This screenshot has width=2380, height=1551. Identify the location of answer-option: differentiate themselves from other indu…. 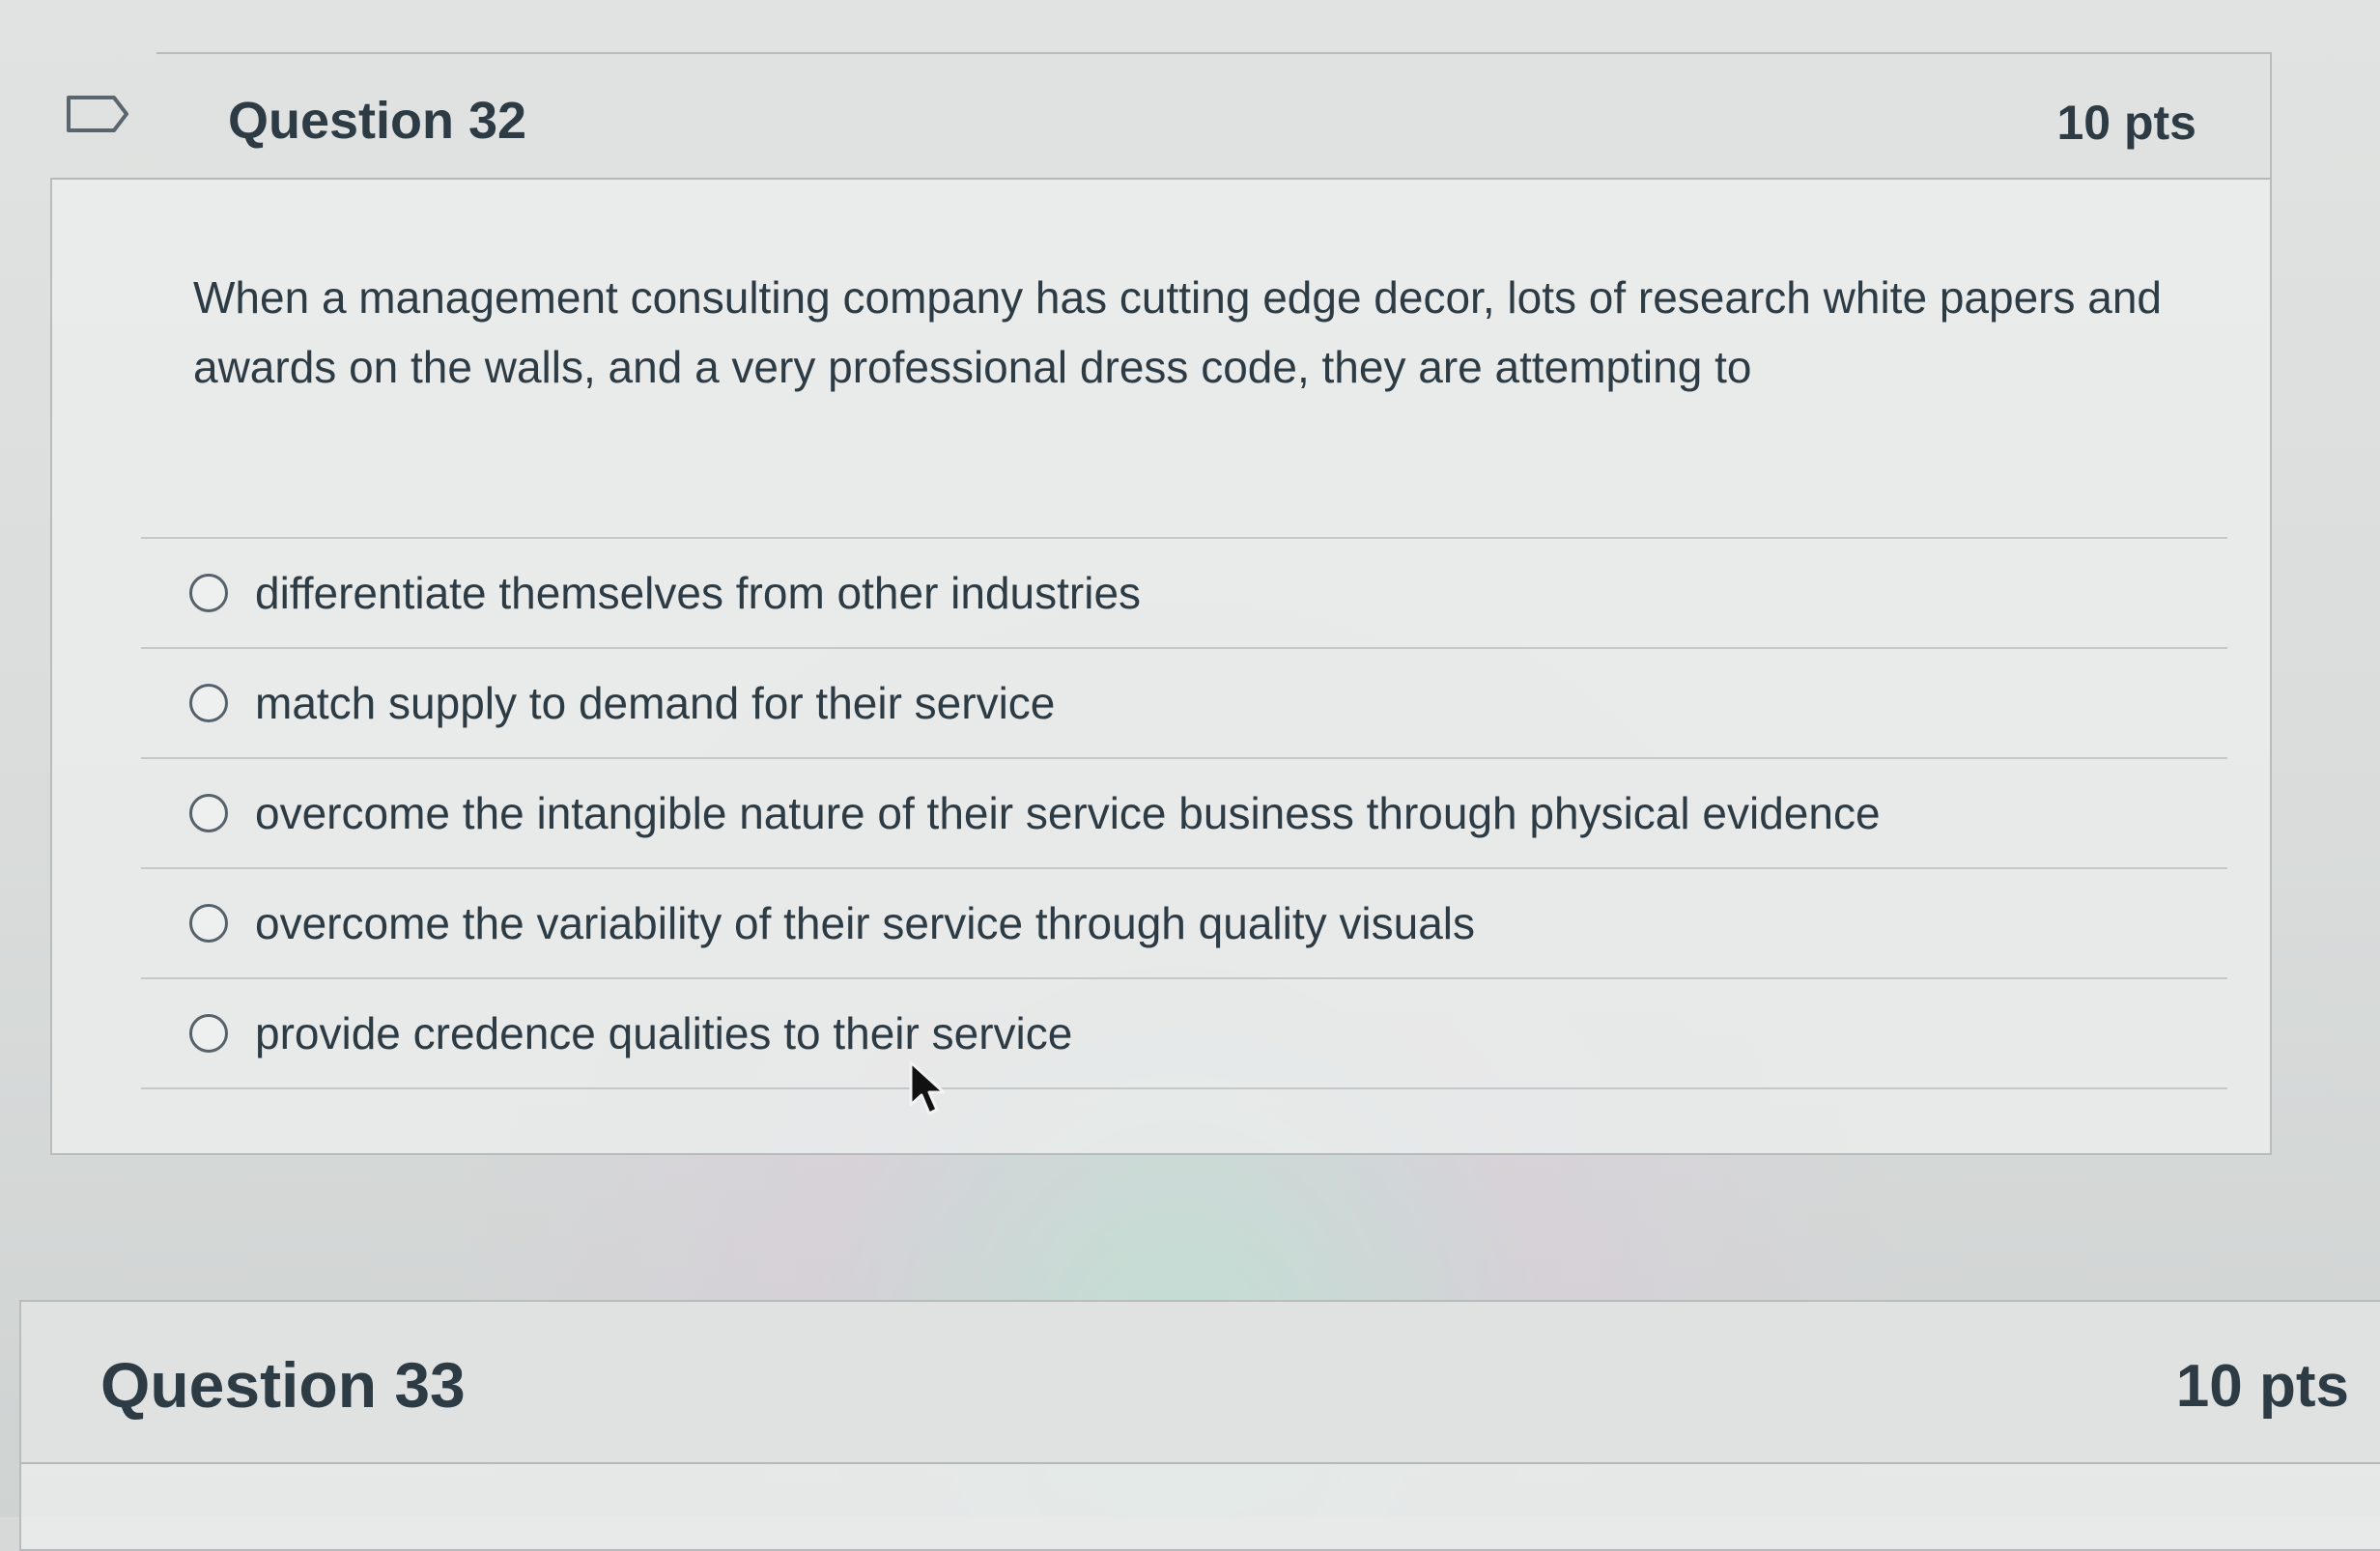
(1184, 594).